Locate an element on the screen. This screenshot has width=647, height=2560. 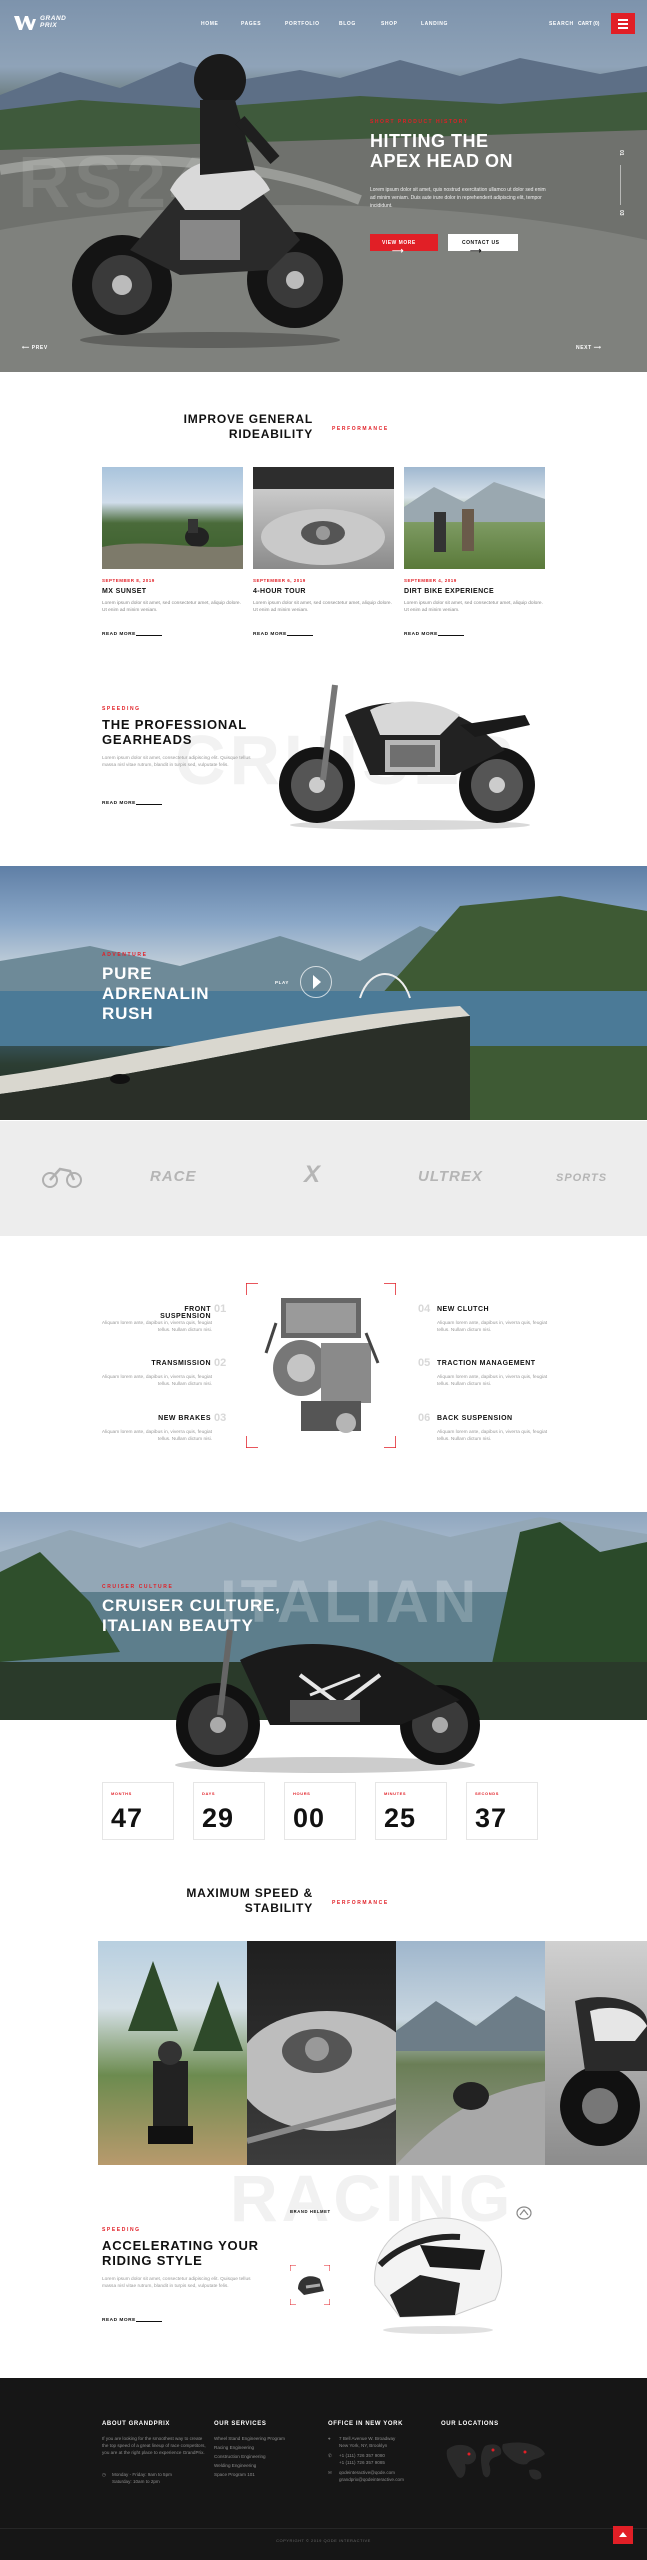
nav-blog: BLOG is located at coordinates (347, 24).